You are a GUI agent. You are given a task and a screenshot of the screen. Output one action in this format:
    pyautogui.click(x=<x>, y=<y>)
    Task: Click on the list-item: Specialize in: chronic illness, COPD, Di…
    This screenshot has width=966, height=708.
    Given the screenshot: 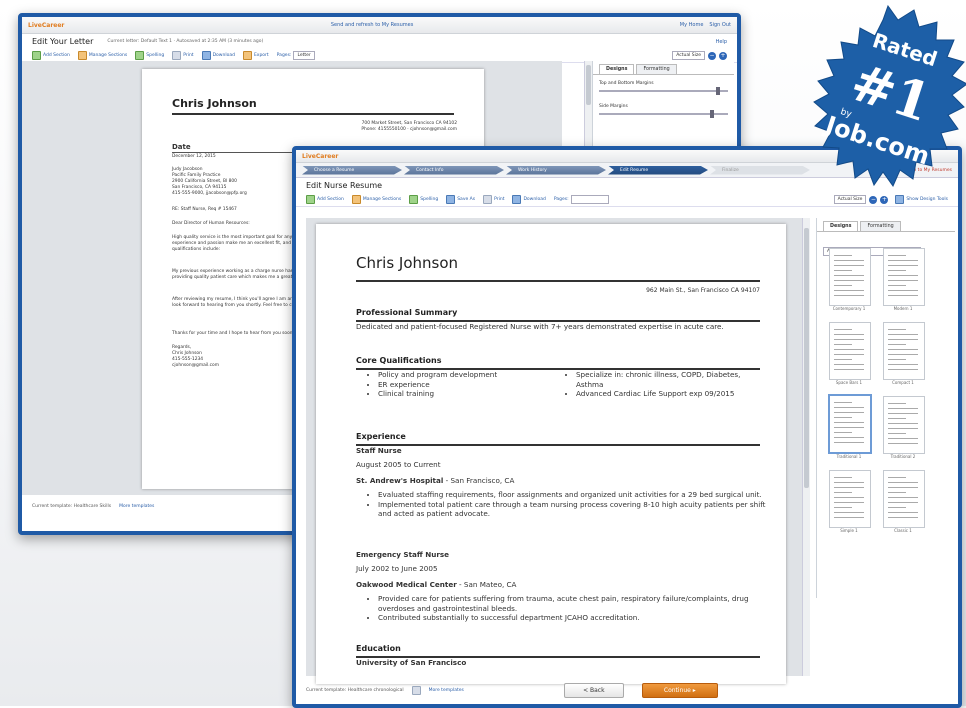 What is the action you would take?
    pyautogui.click(x=671, y=379)
    